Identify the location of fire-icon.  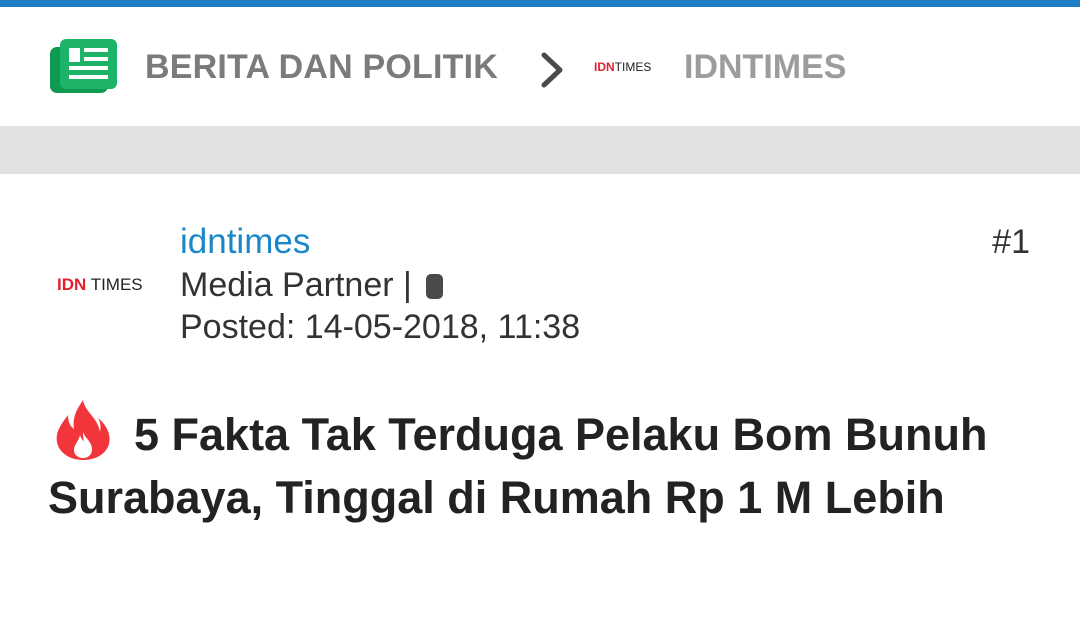
(83, 430).